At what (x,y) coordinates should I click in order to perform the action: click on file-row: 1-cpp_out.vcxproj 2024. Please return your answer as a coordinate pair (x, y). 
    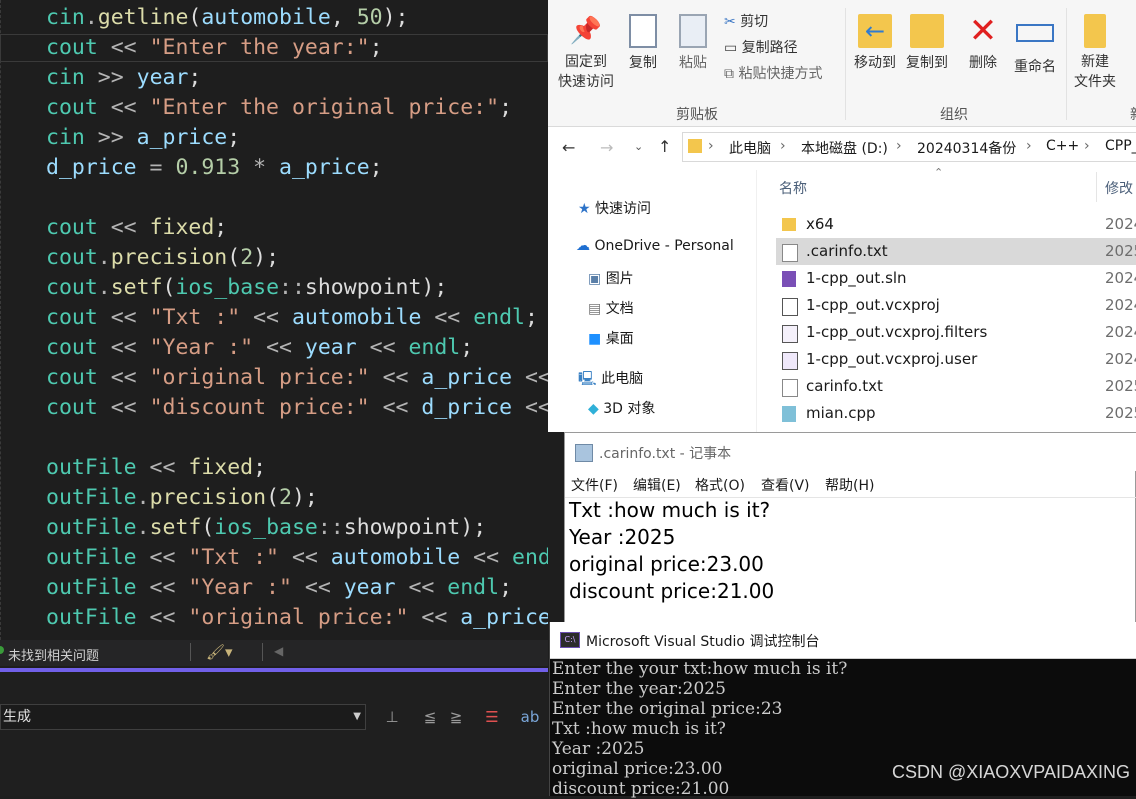
    Looking at the image, I should click on (956, 305).